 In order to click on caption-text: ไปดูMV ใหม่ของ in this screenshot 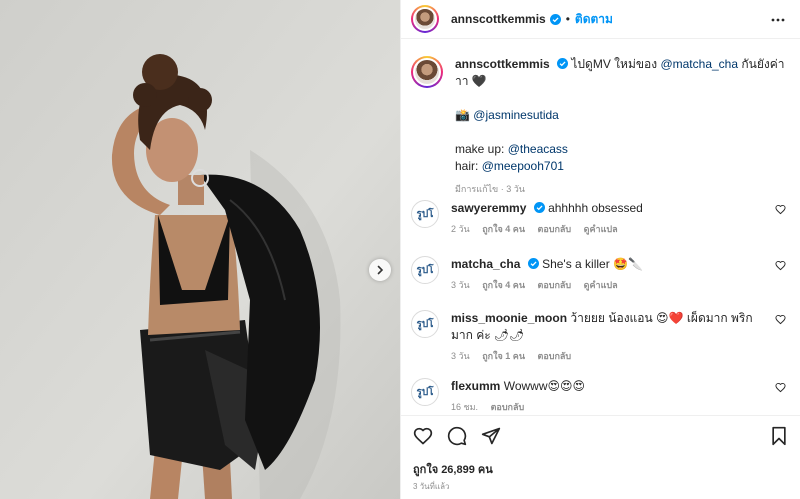, I will do `click(616, 64)`.